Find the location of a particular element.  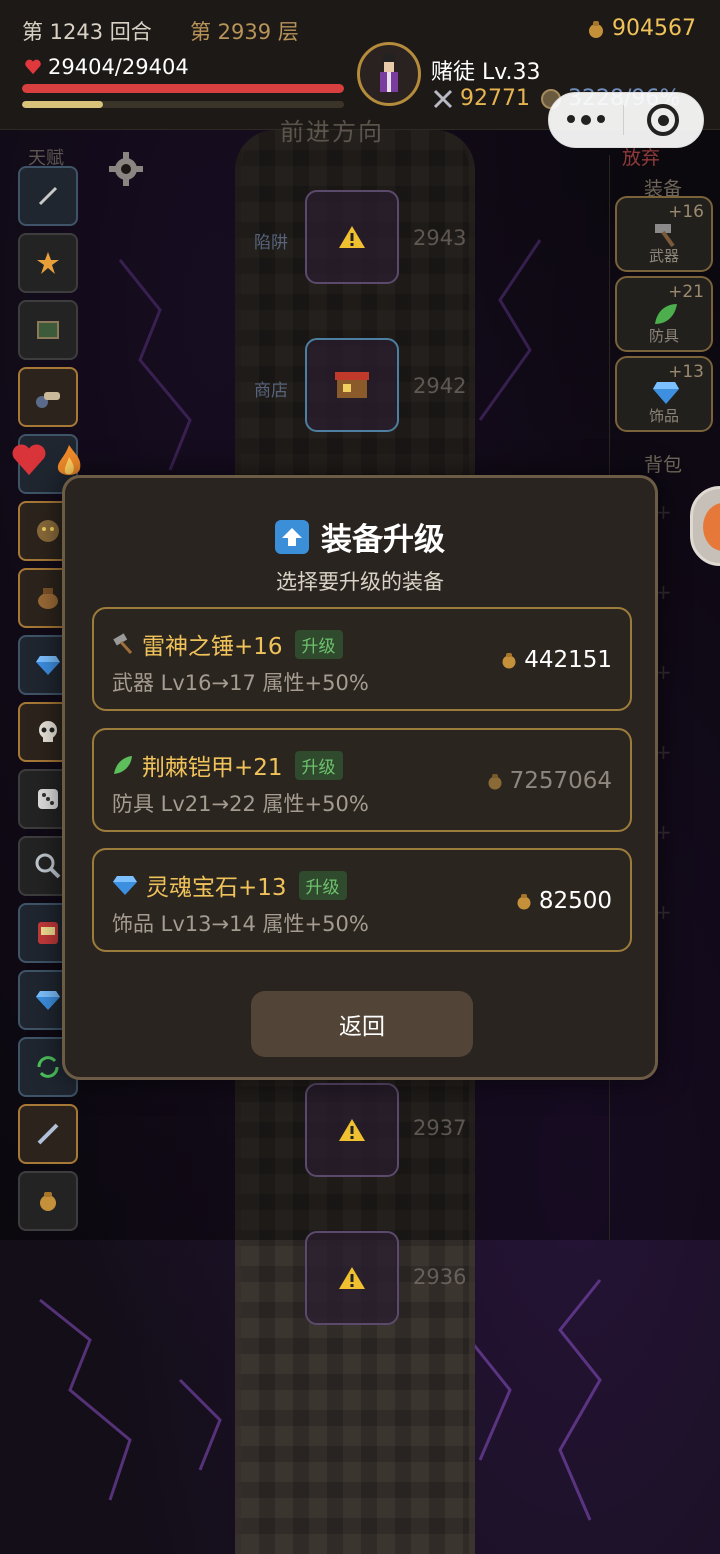

modal-subtitle: 选择要升级的装备 is located at coordinates (360, 582).